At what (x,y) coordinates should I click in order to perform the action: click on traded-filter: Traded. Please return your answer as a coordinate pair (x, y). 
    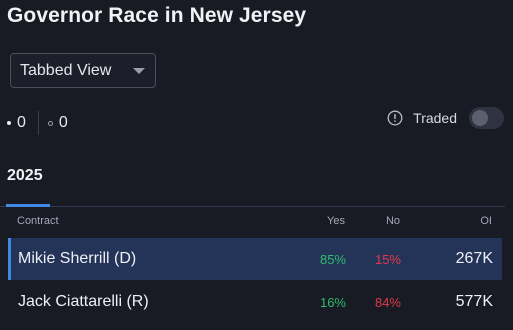
    Looking at the image, I should click on (445, 118).